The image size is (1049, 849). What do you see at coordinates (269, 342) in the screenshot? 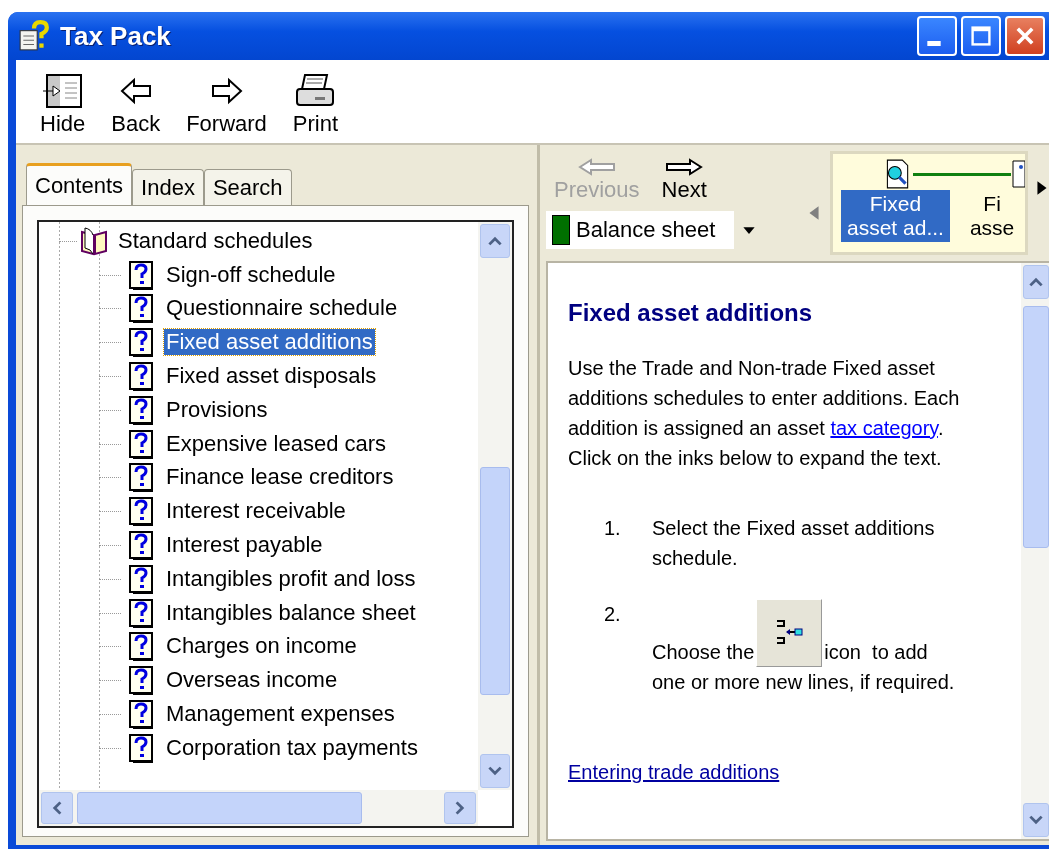
I see `tree-item: Fixed asset additions` at bounding box center [269, 342].